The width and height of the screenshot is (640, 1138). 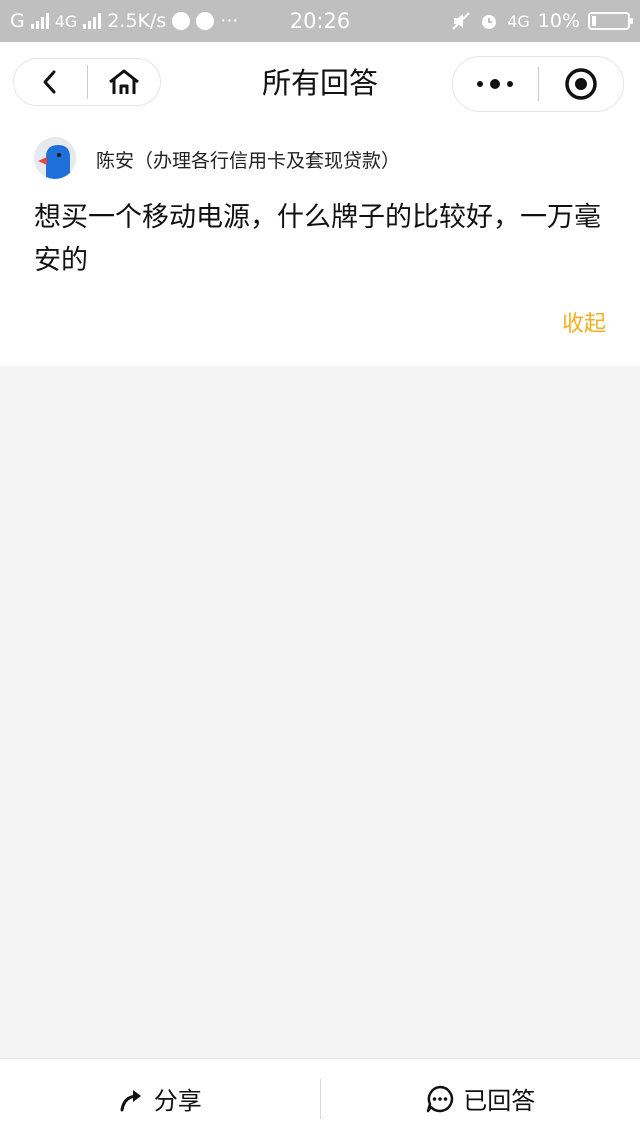 What do you see at coordinates (489, 22) in the screenshot?
I see `alarm-icon` at bounding box center [489, 22].